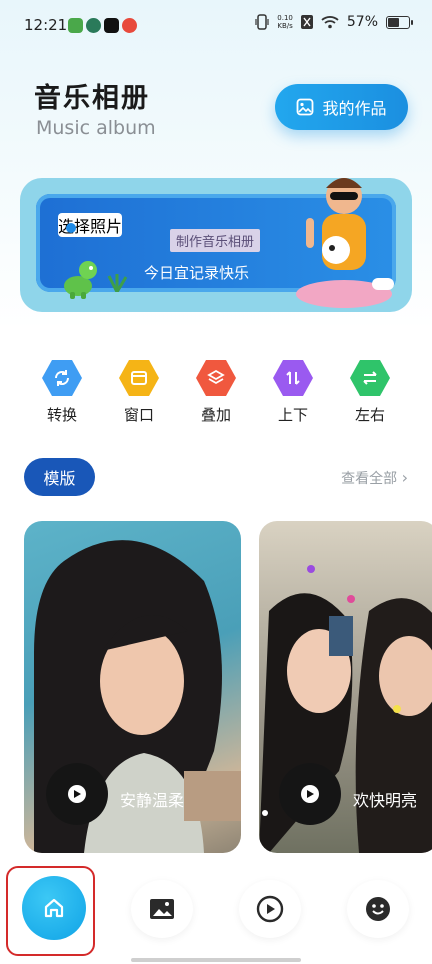 The width and height of the screenshot is (432, 964). Describe the element at coordinates (330, 22) in the screenshot. I see `wifi-icon` at that location.